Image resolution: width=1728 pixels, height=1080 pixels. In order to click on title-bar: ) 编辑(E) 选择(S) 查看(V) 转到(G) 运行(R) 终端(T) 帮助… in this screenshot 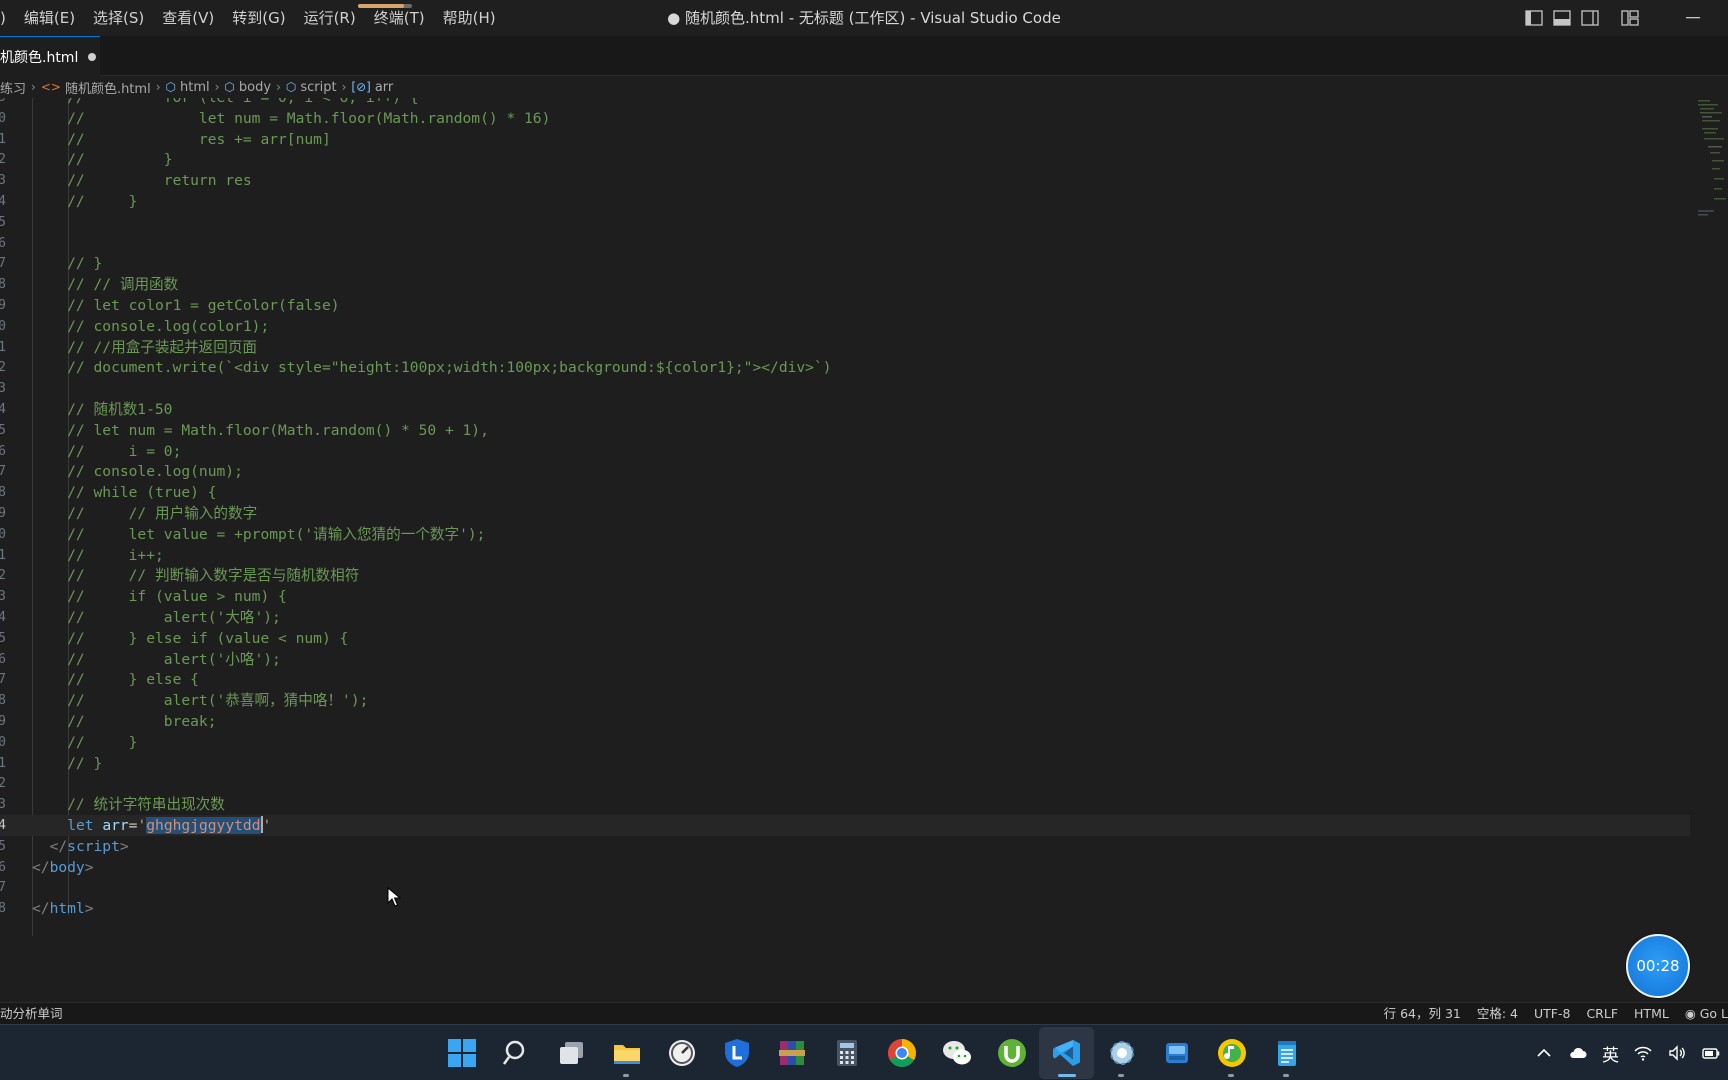, I will do `click(864, 18)`.